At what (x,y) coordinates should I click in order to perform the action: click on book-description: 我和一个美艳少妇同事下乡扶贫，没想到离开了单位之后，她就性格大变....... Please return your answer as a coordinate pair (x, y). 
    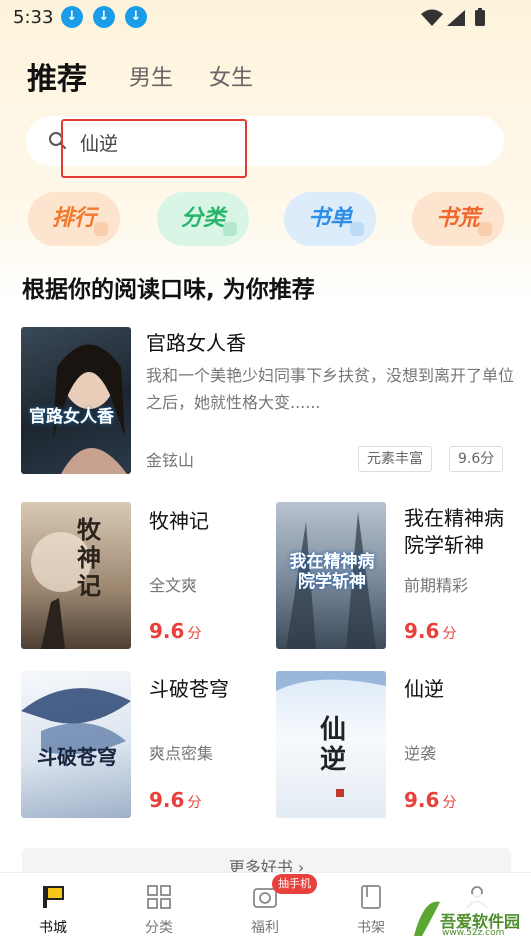
    Looking at the image, I should click on (330, 389).